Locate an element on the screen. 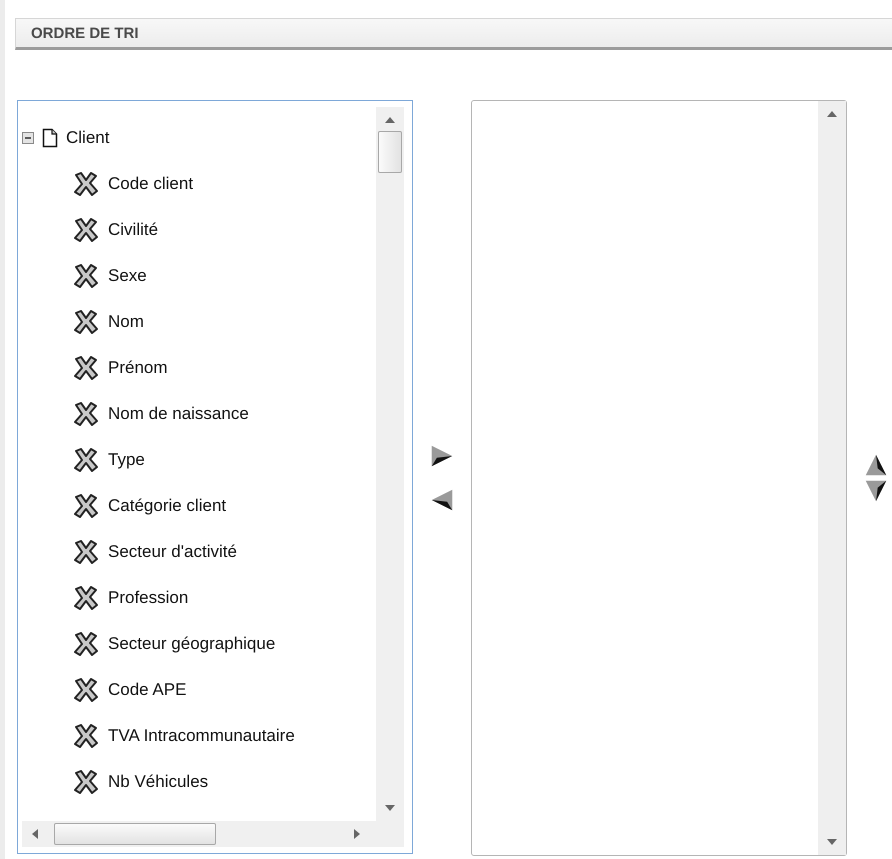  tree-item-label: Catégorie client is located at coordinates (167, 506).